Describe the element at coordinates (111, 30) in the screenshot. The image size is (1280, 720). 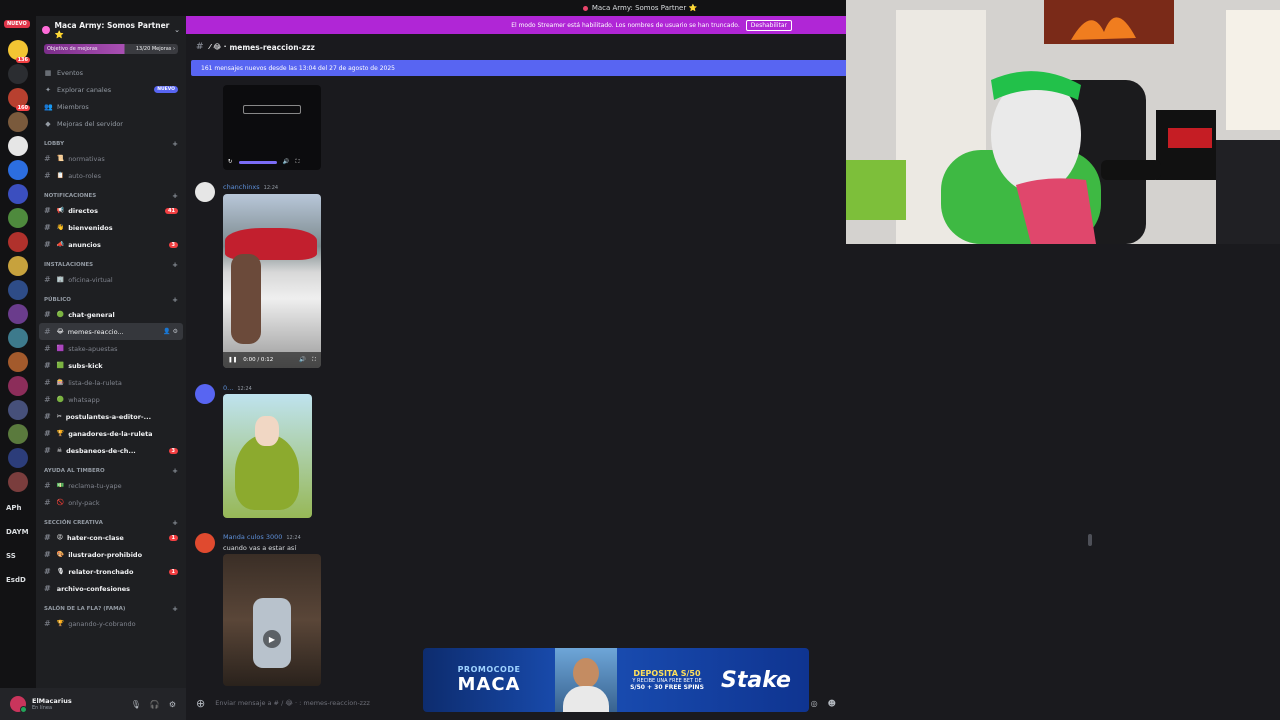
I see `server-header: Maca Army: Somos Partner ⭐ ⌄` at that location.